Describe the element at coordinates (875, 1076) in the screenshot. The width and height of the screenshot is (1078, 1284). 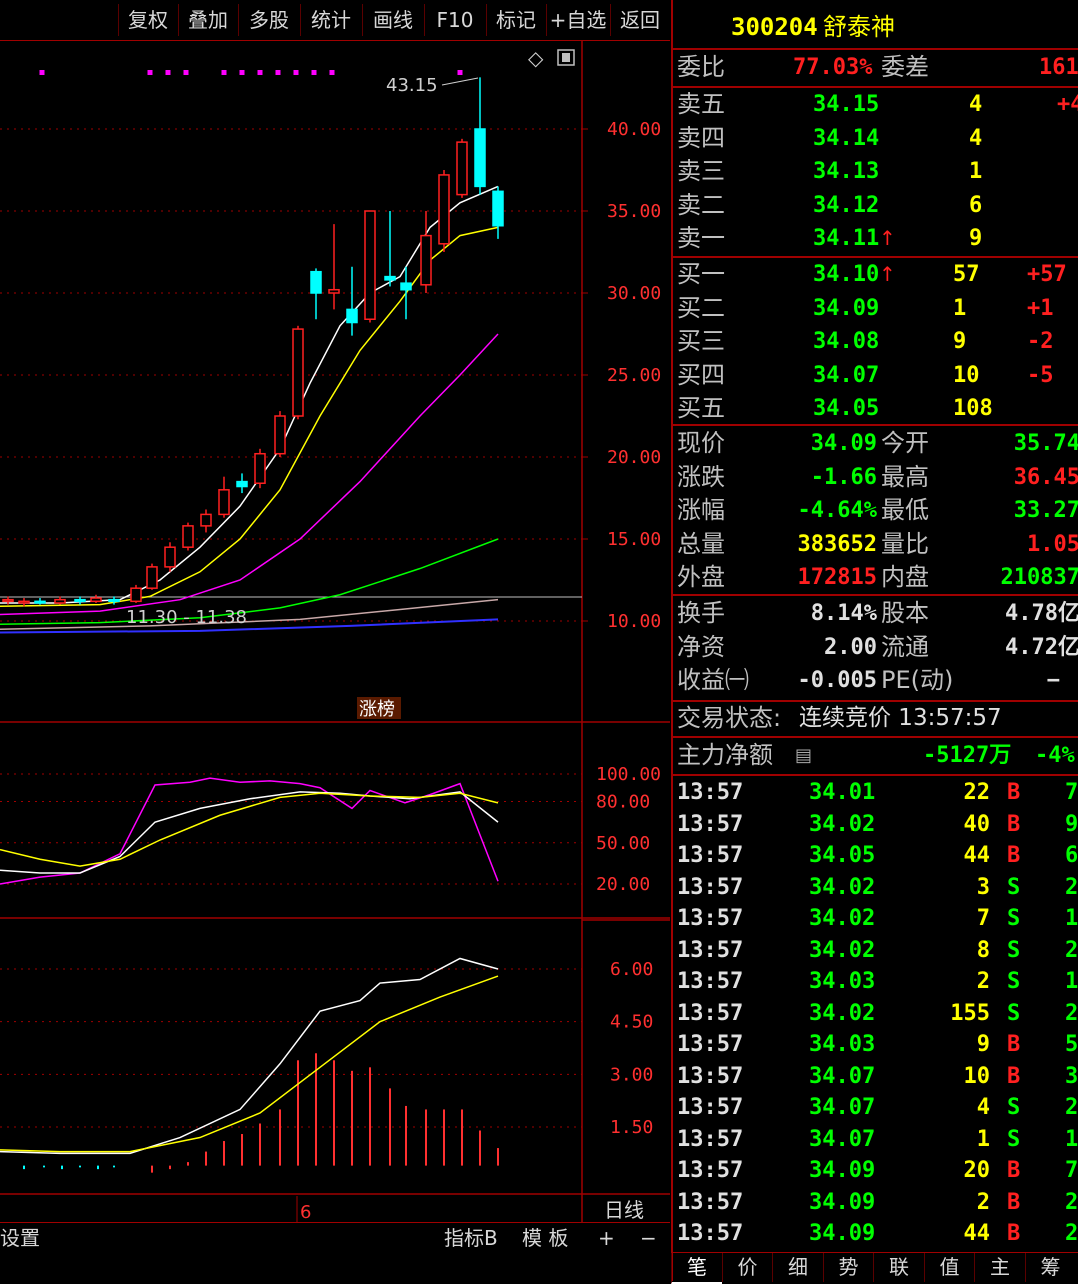
I see `tick-row: 13:57 34.07 10 B 3` at that location.